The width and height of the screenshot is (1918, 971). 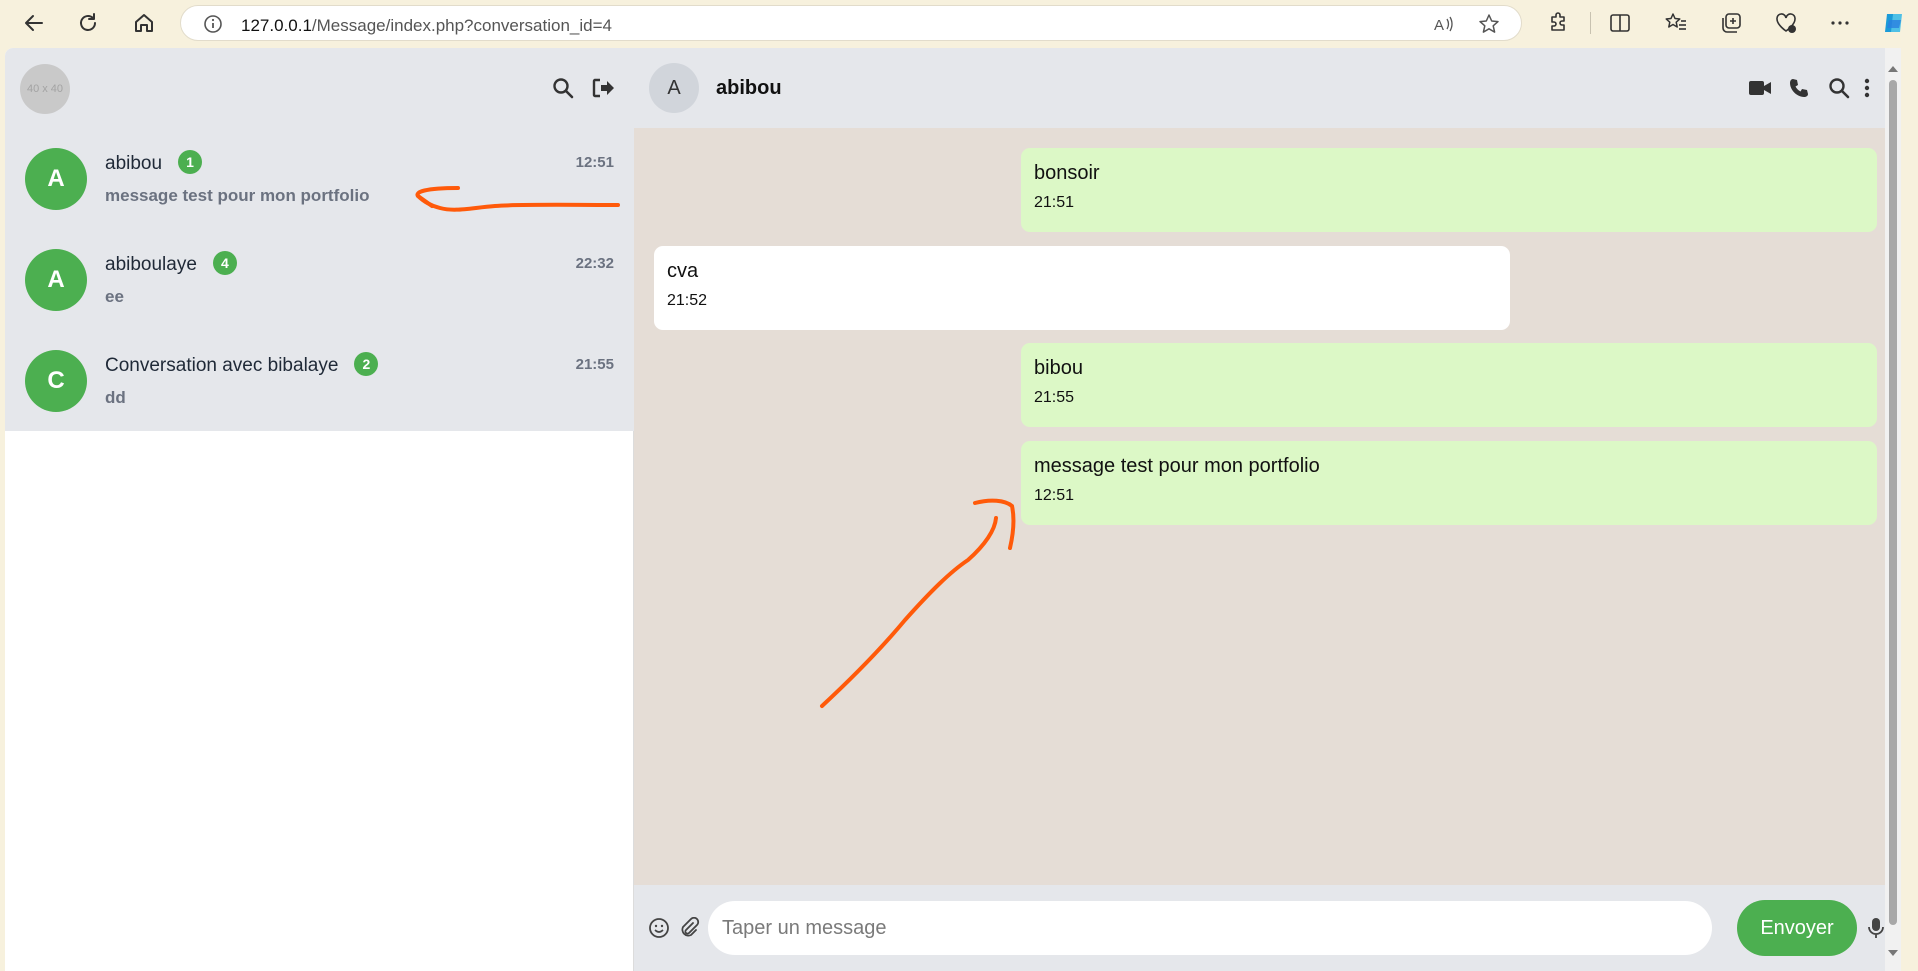 What do you see at coordinates (1067, 173) in the screenshot?
I see `message-text: bonsoir` at bounding box center [1067, 173].